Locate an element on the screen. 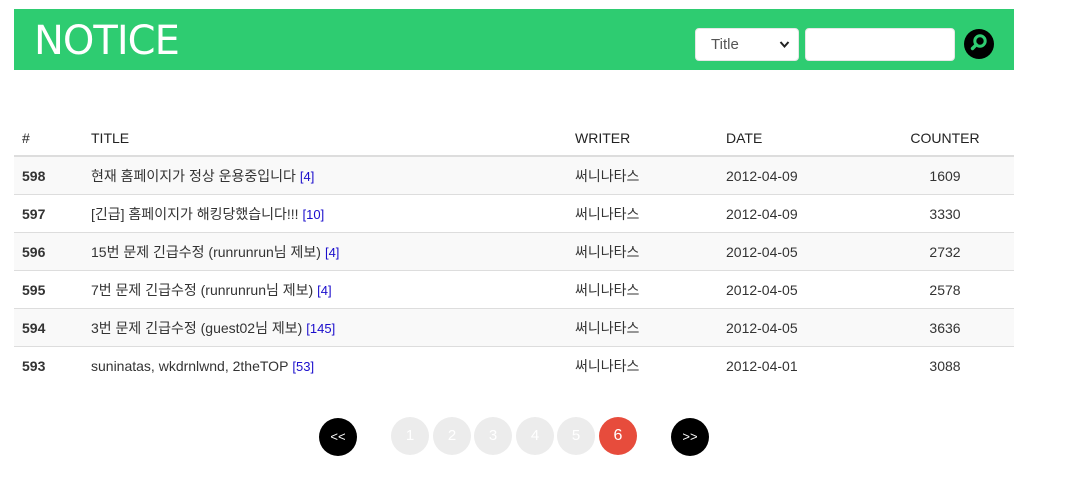 Image resolution: width=1069 pixels, height=477 pixels. prev-page-button: << is located at coordinates (338, 437).